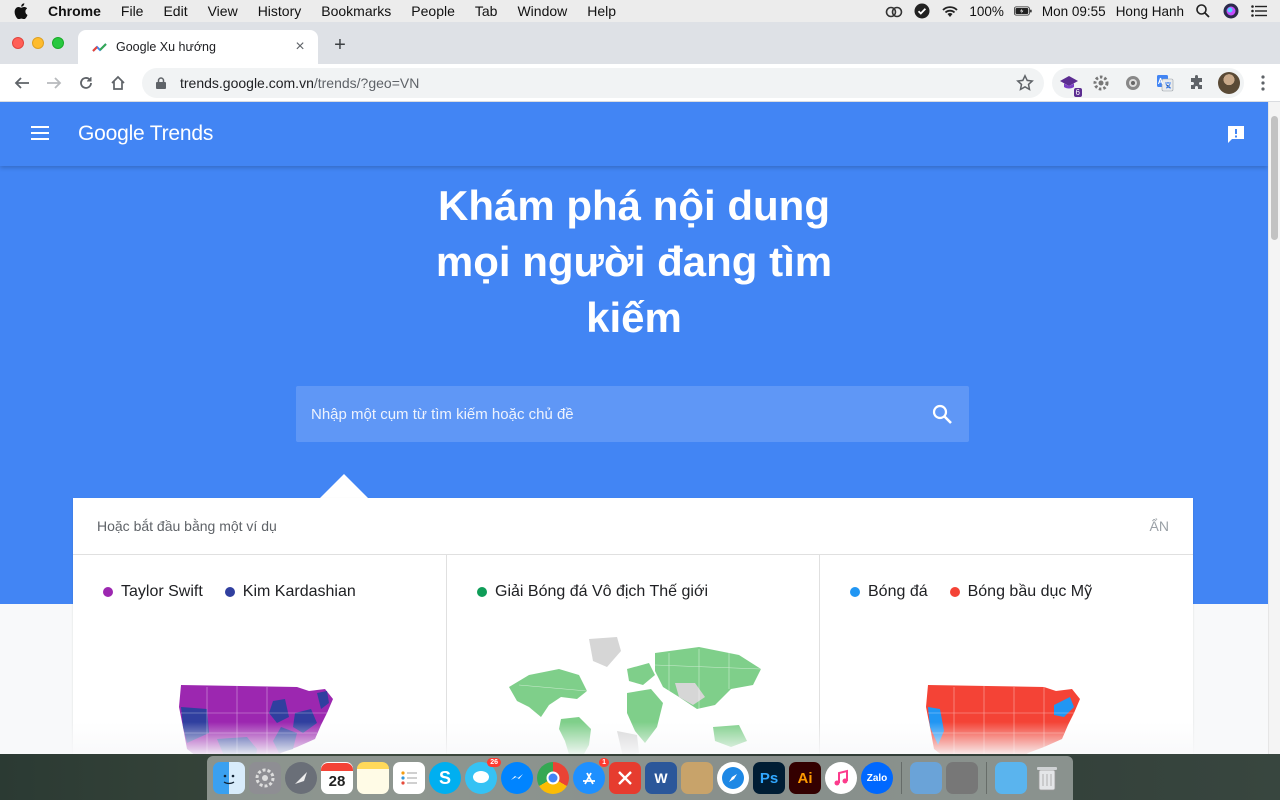 The width and height of the screenshot is (1280, 800). What do you see at coordinates (634, 317) in the screenshot?
I see `headline-line-3: kiếm` at bounding box center [634, 317].